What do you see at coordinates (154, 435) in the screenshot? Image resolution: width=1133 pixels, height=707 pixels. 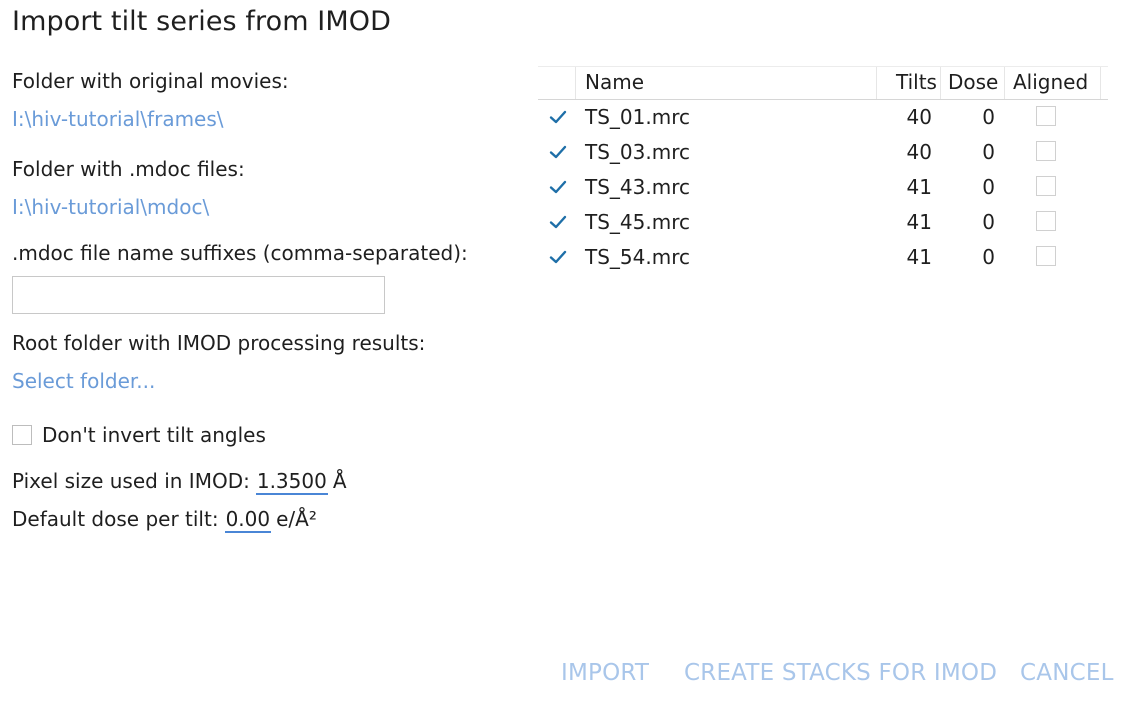 I see `invert-tilt-label: Don't invert tilt angles` at bounding box center [154, 435].